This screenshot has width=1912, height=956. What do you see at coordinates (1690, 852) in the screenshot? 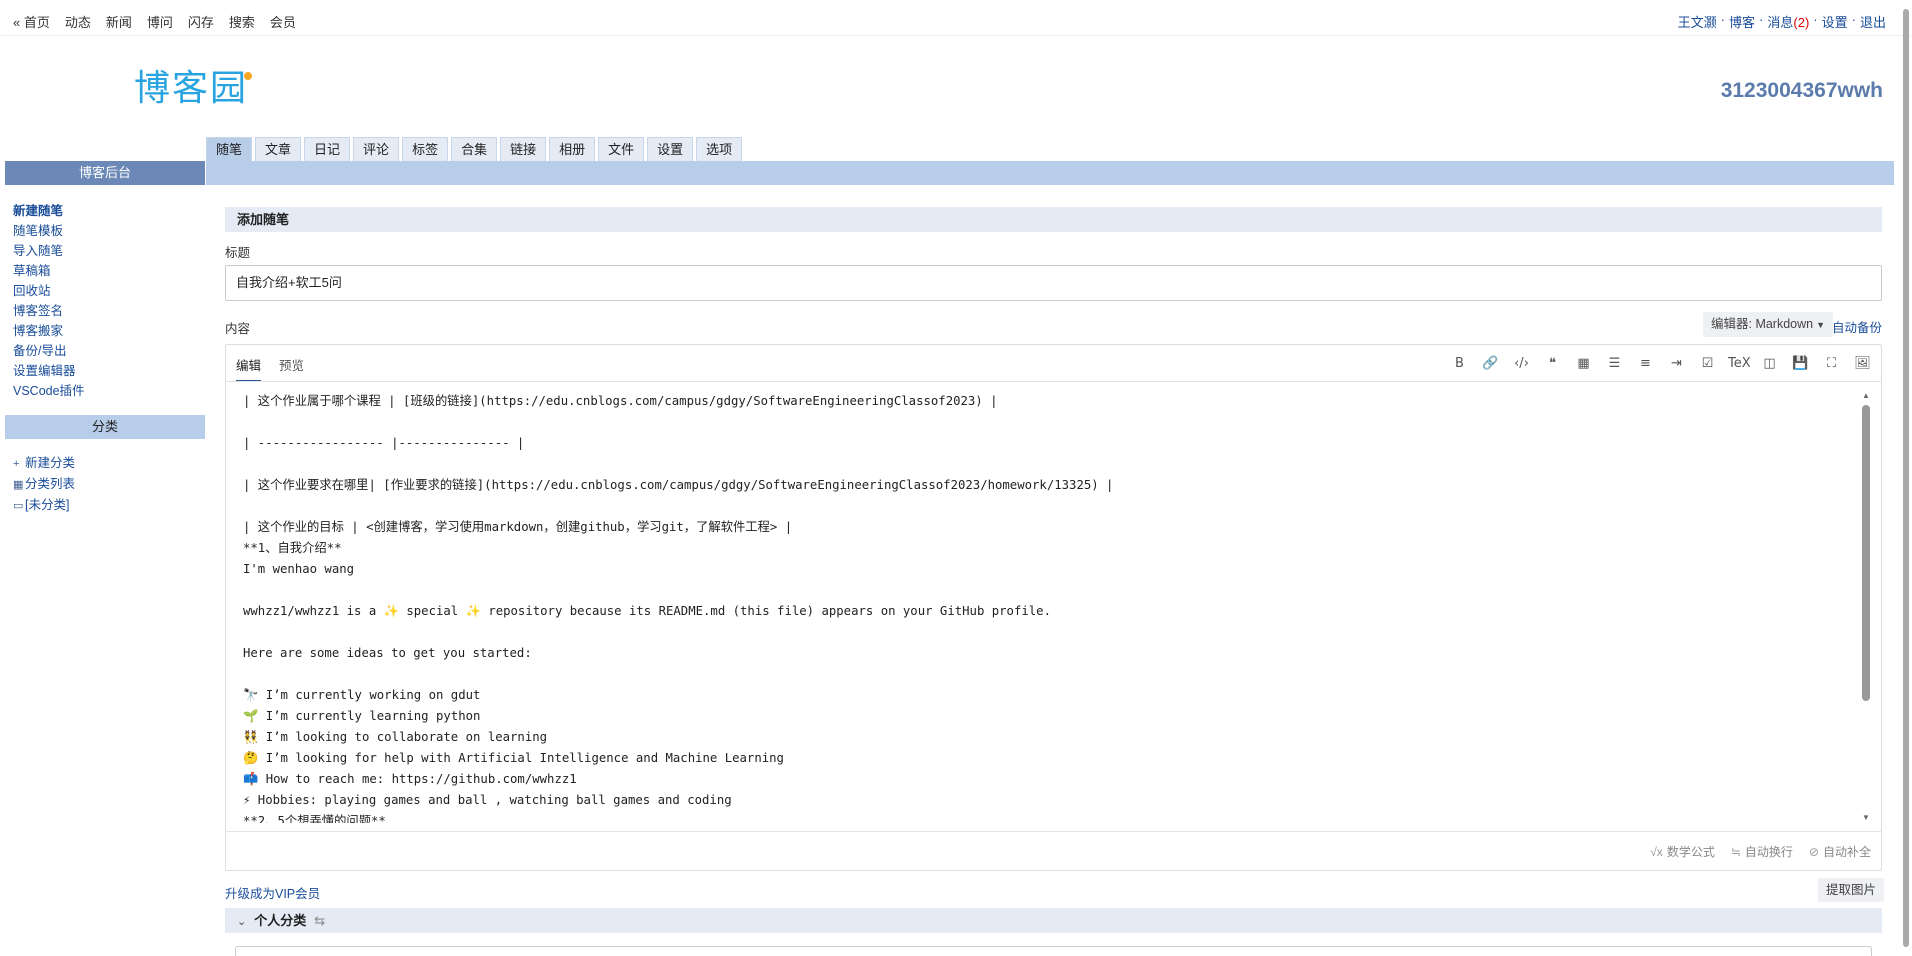
I see `math-label: 数学公式` at bounding box center [1690, 852].